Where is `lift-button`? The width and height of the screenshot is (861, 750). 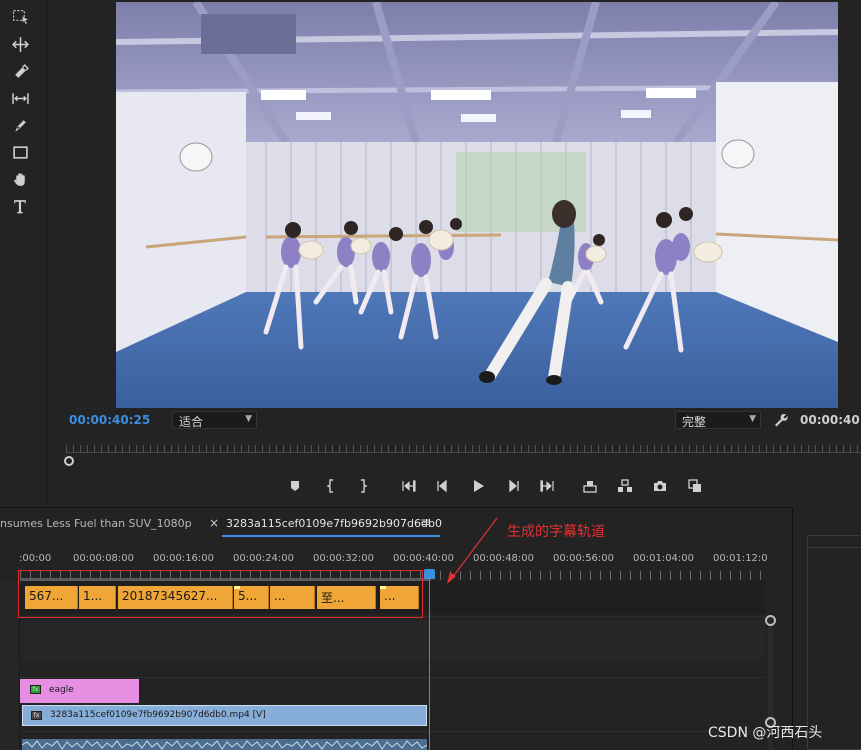 lift-button is located at coordinates (590, 486).